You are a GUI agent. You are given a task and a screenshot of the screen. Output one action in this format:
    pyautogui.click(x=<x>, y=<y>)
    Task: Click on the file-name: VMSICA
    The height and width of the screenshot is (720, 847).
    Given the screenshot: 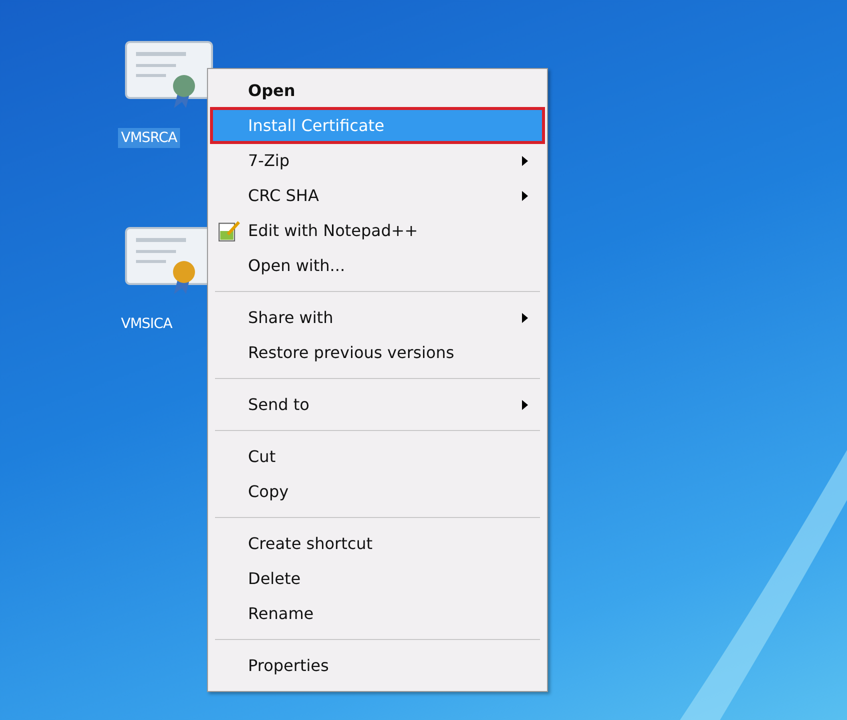 What is the action you would take?
    pyautogui.click(x=147, y=324)
    